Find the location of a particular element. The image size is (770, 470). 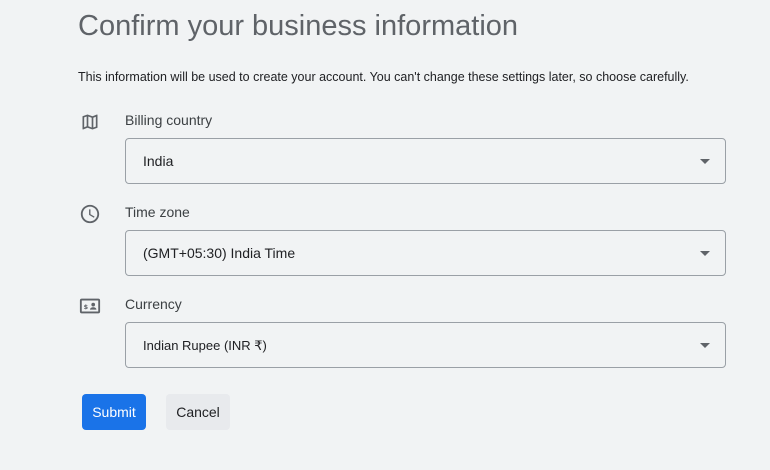

map-icon is located at coordinates (90, 122).